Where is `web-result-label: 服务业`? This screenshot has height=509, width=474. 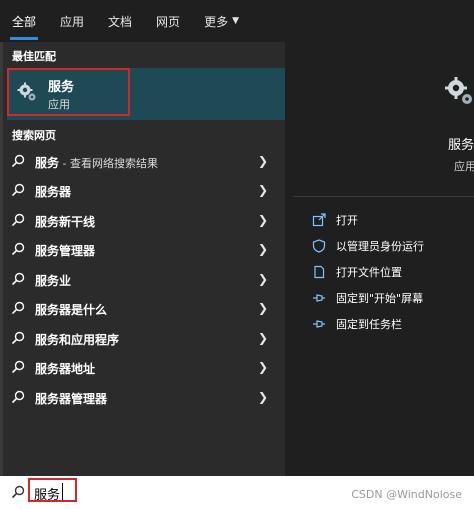 web-result-label: 服务业 is located at coordinates (53, 281).